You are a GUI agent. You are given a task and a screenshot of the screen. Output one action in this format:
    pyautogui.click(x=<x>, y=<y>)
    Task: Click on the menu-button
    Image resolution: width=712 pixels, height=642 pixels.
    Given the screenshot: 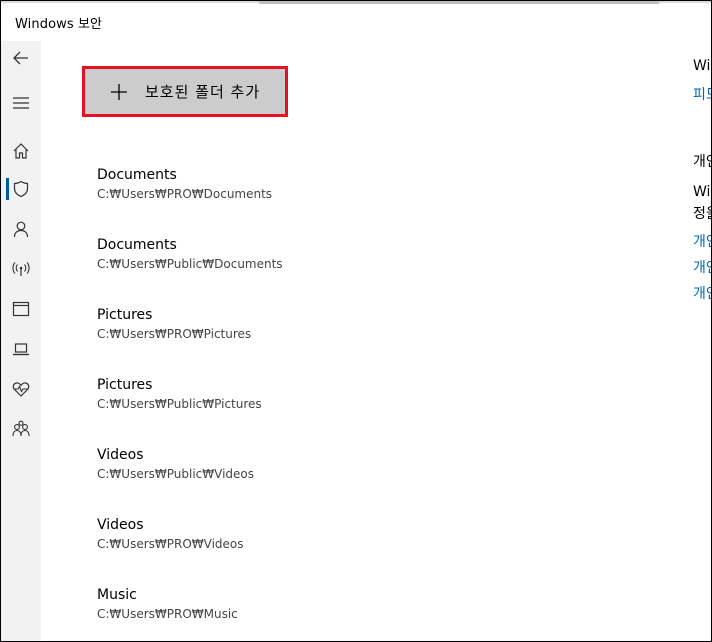 What is the action you would take?
    pyautogui.click(x=21, y=103)
    